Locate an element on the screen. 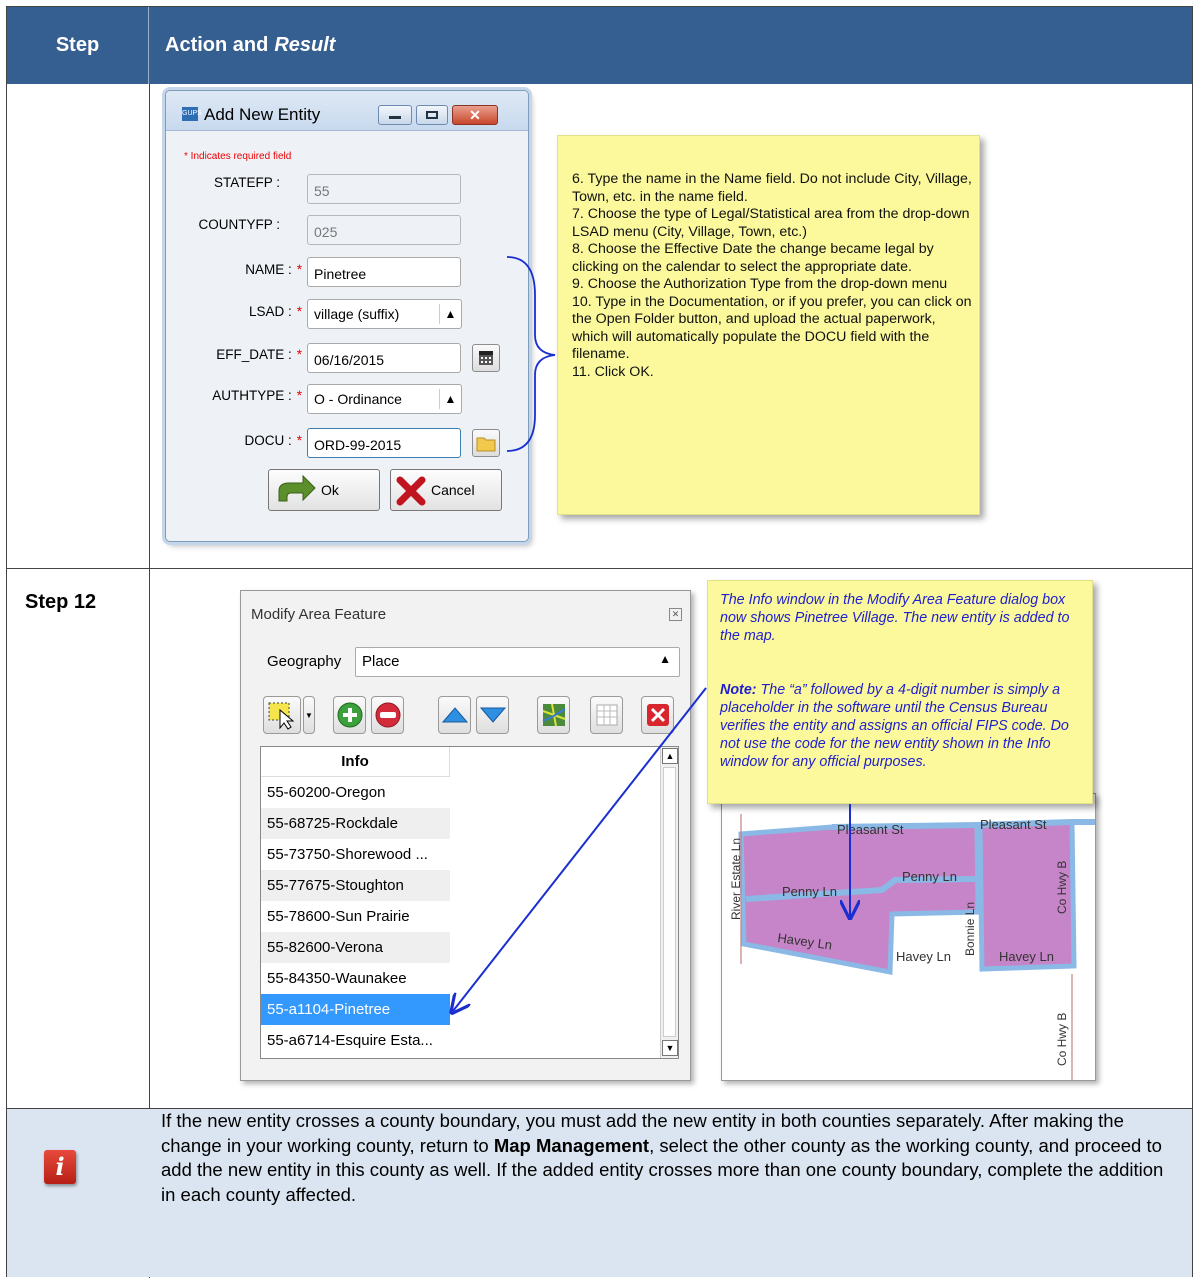 The image size is (1193, 1278). folder-icon is located at coordinates (486, 444).